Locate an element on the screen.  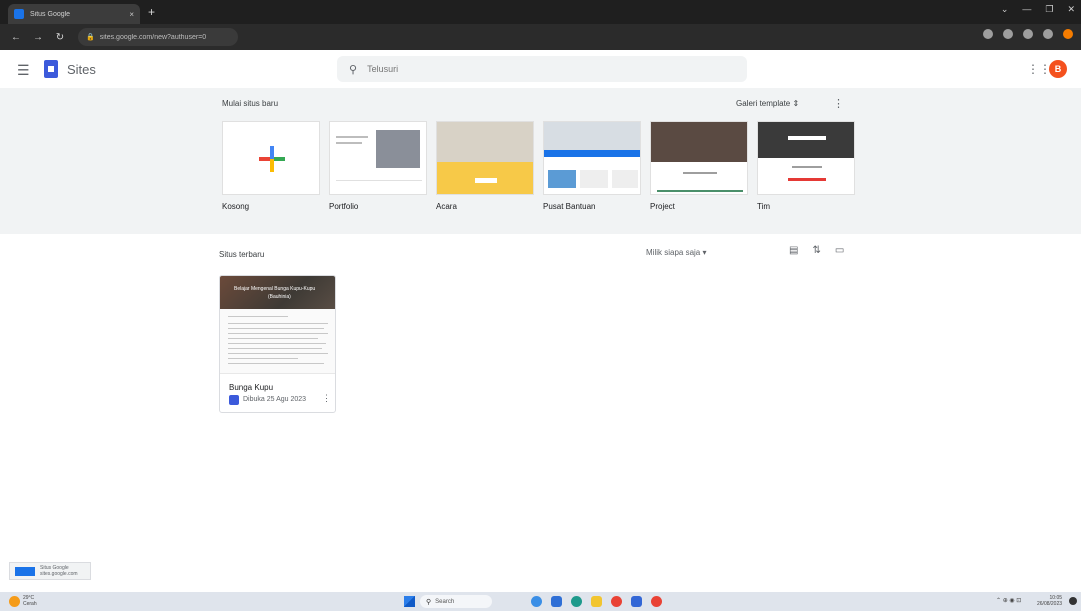
taskbar-search: ⚲ Search is located at coordinates (456, 601).